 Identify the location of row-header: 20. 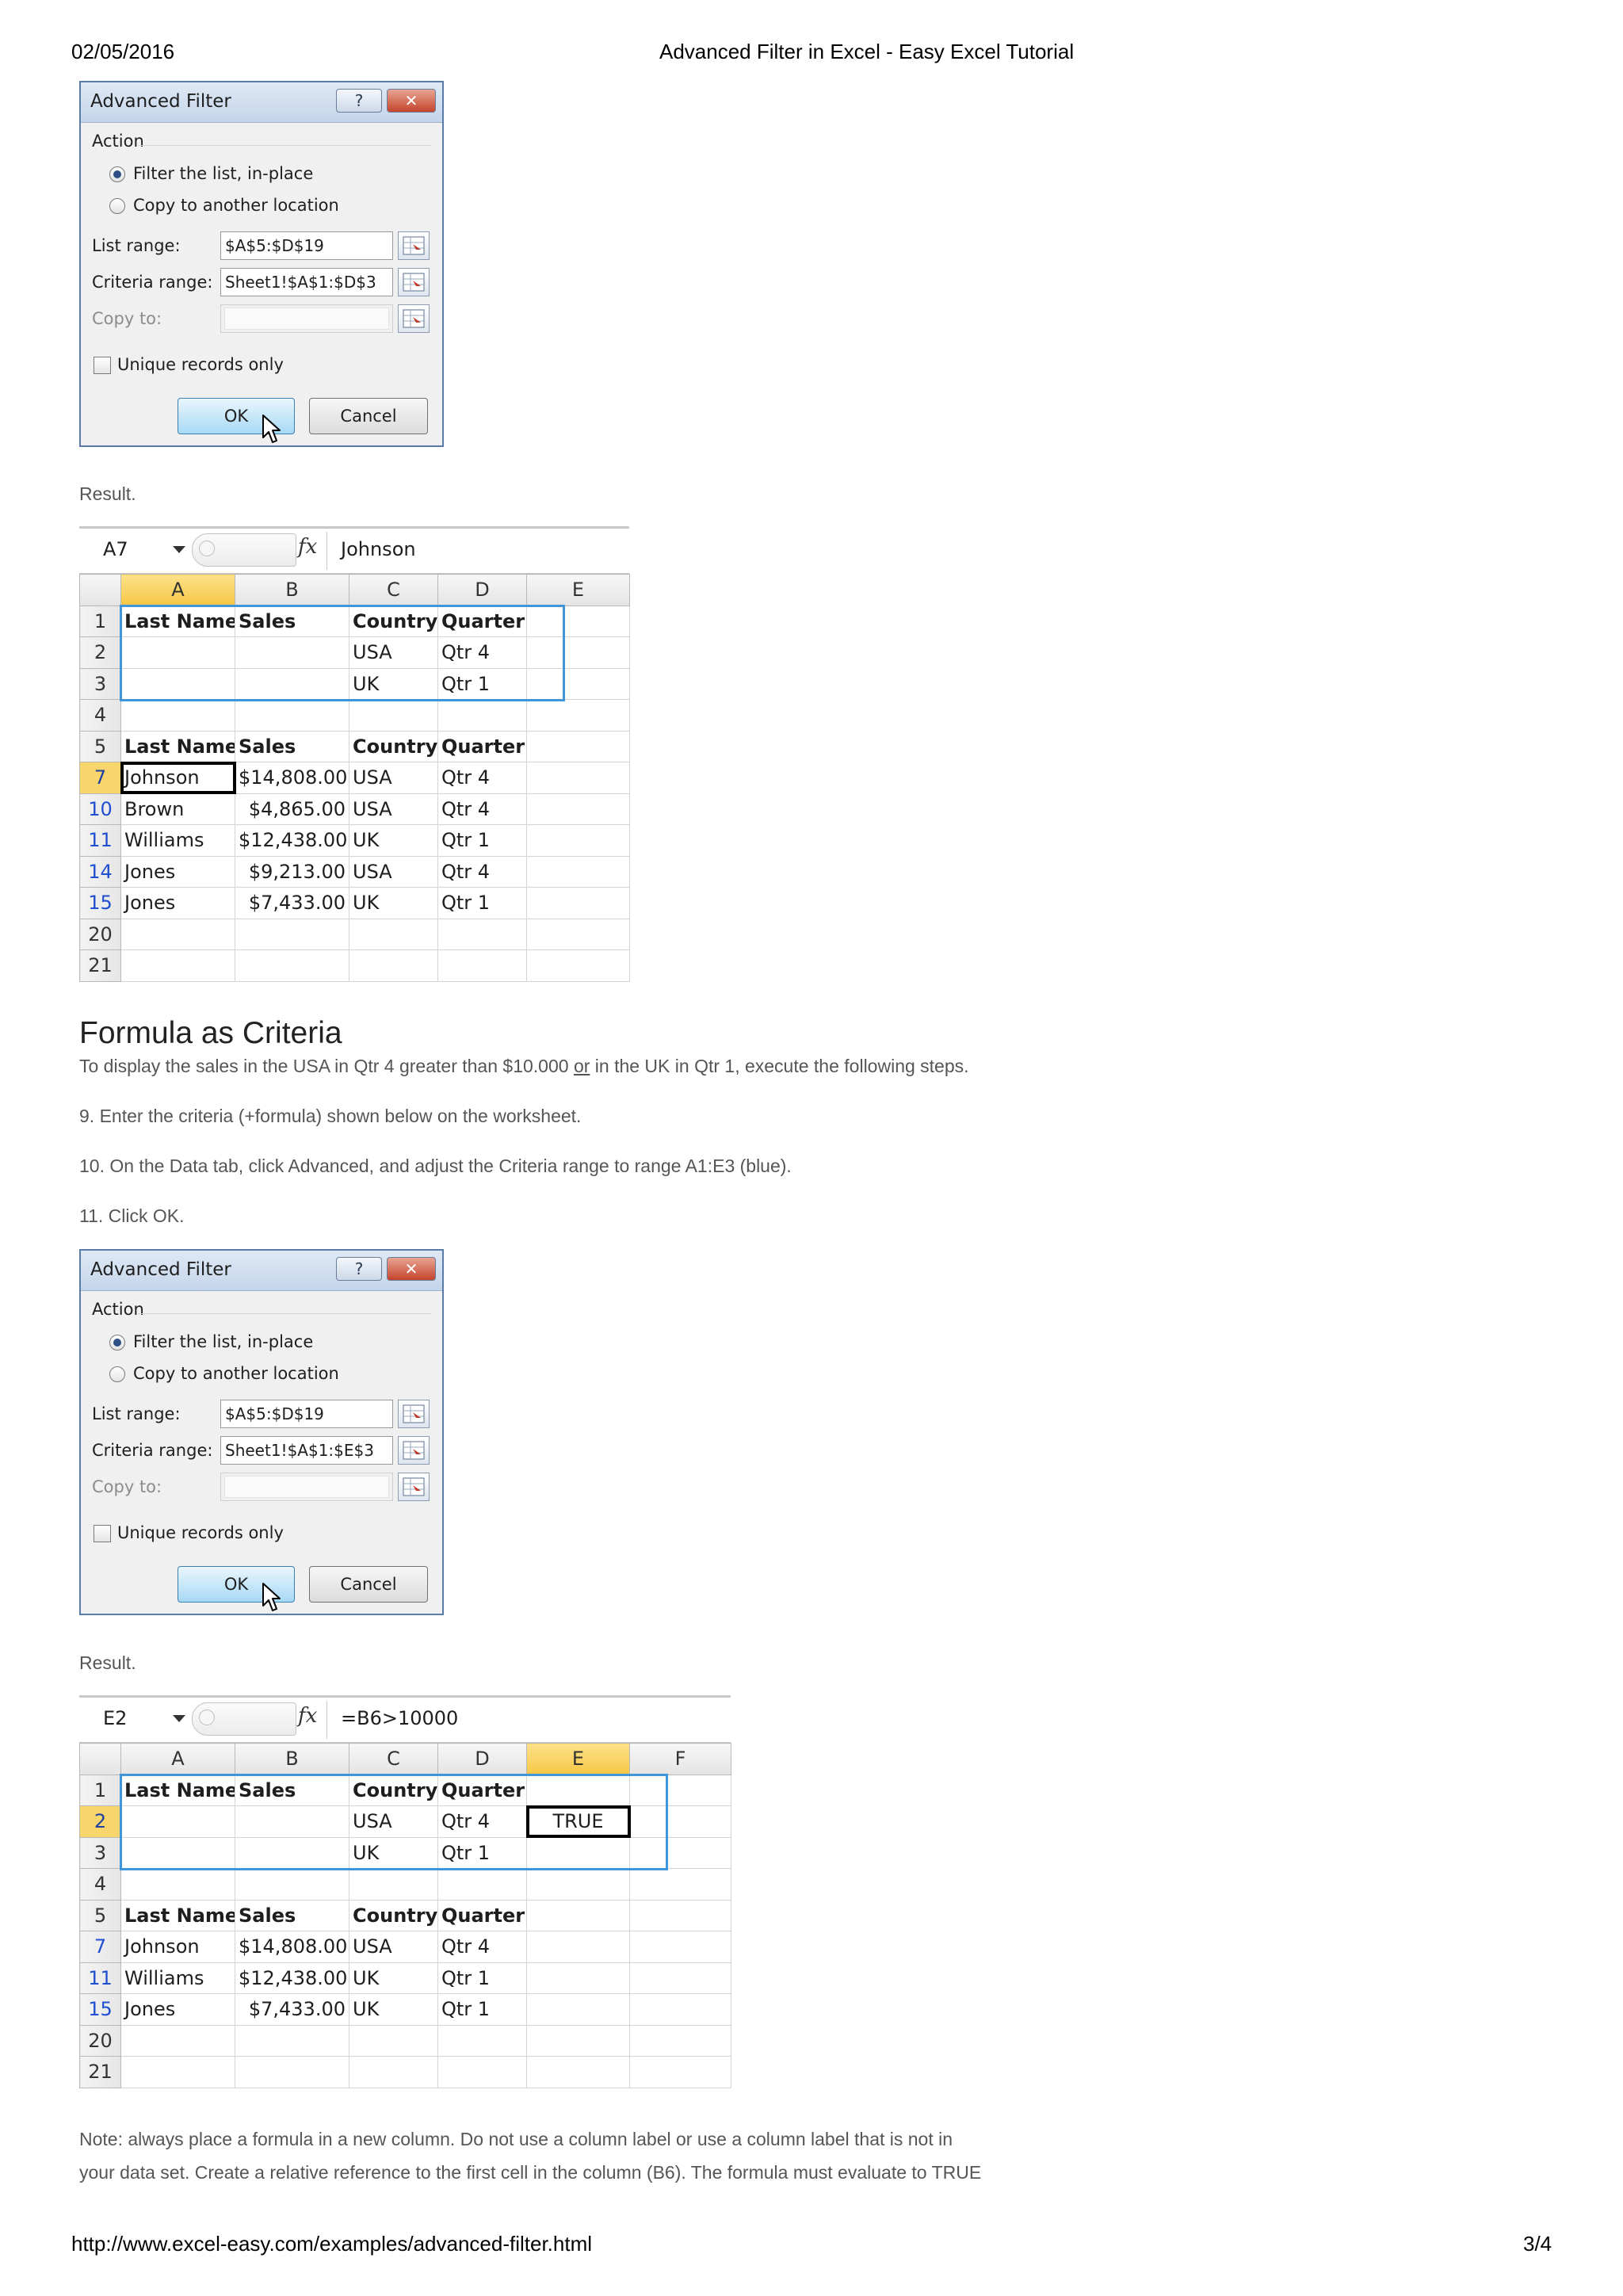
(100, 2040).